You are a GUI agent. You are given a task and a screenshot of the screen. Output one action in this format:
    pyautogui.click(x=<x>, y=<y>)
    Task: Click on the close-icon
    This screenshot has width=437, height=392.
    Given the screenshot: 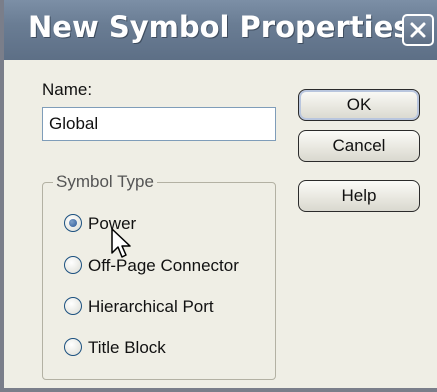 What is the action you would take?
    pyautogui.click(x=418, y=30)
    